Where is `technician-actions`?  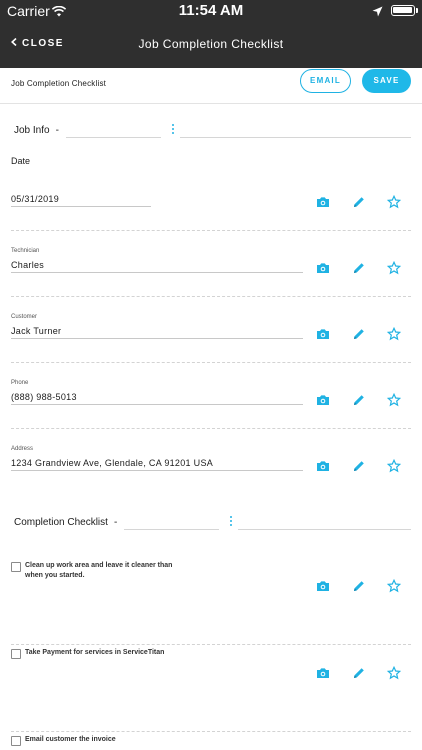
technician-actions is located at coordinates (361, 268).